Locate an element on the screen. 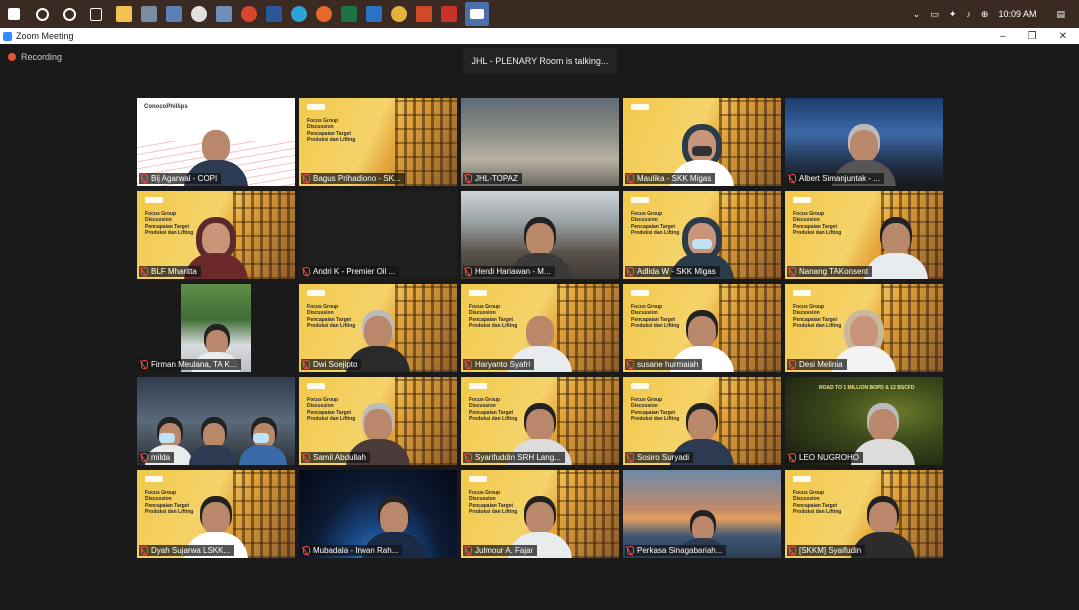 This screenshot has height=610, width=1079. system-tray: ⌄ ▭ ✦ ♪ ⊕ 10:09 AM ▤ is located at coordinates (996, 14).